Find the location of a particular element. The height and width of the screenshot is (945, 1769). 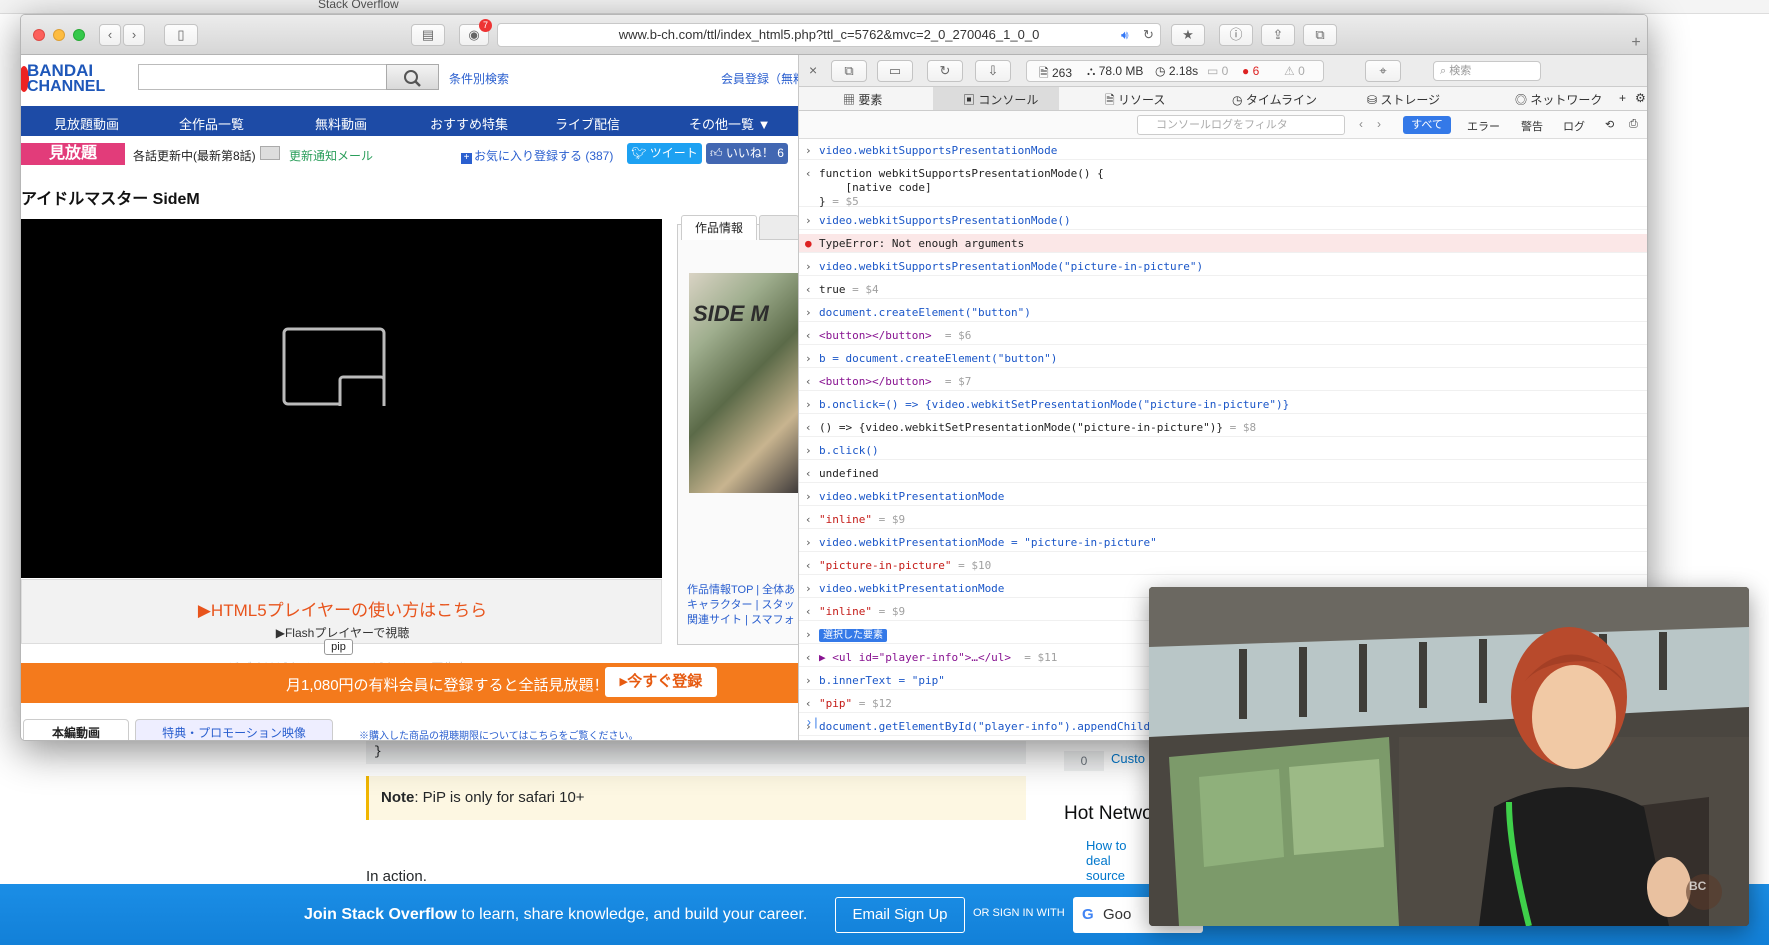

next-icon: › is located at coordinates (1379, 124).